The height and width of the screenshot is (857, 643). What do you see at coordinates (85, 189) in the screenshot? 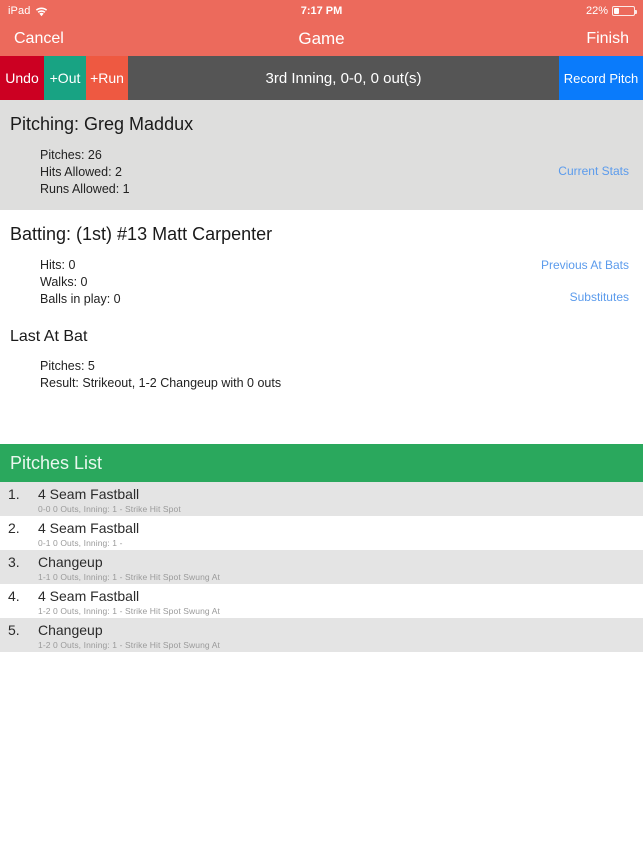
I see `pitching-stat-runs-allowed: Runs Allowed: 1` at bounding box center [85, 189].